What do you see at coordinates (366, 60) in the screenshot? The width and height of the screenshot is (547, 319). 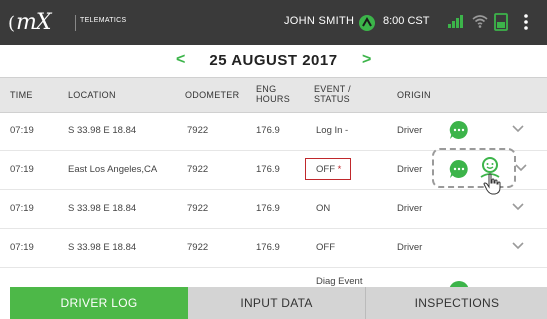 I see `next-day-button: >` at bounding box center [366, 60].